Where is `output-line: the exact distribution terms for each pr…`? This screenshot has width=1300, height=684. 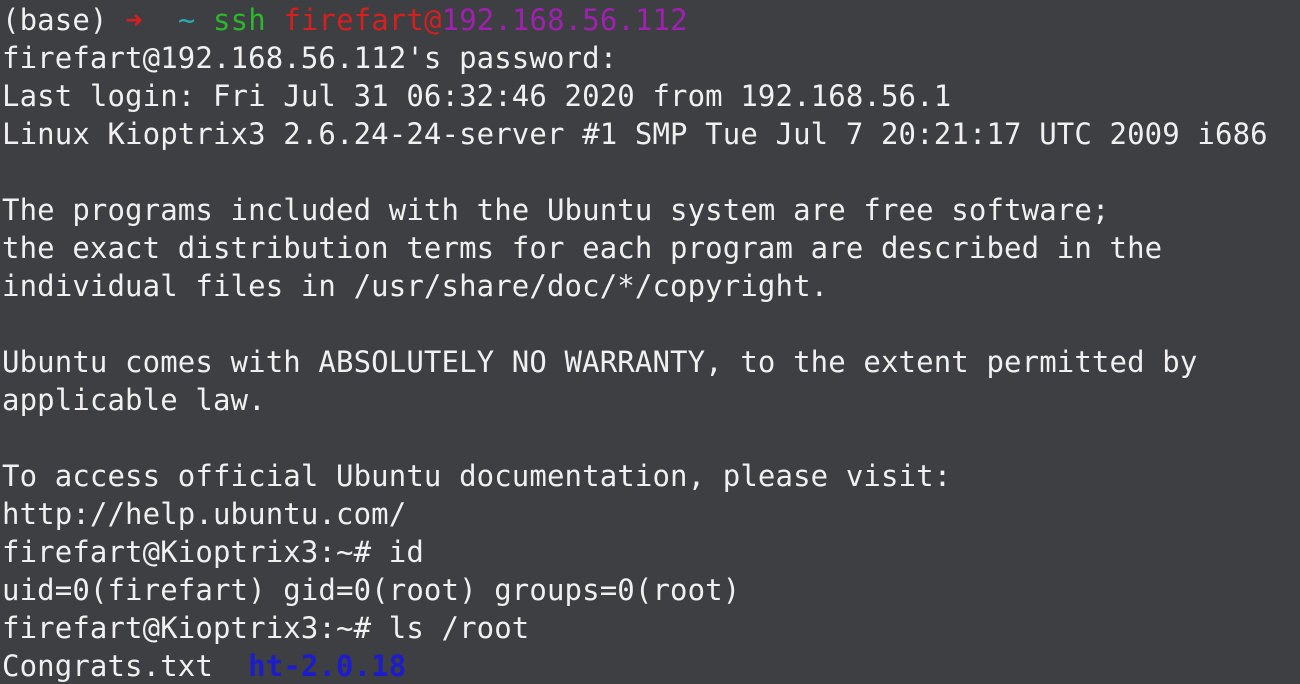 output-line: the exact distribution terms for each pr… is located at coordinates (582, 248).